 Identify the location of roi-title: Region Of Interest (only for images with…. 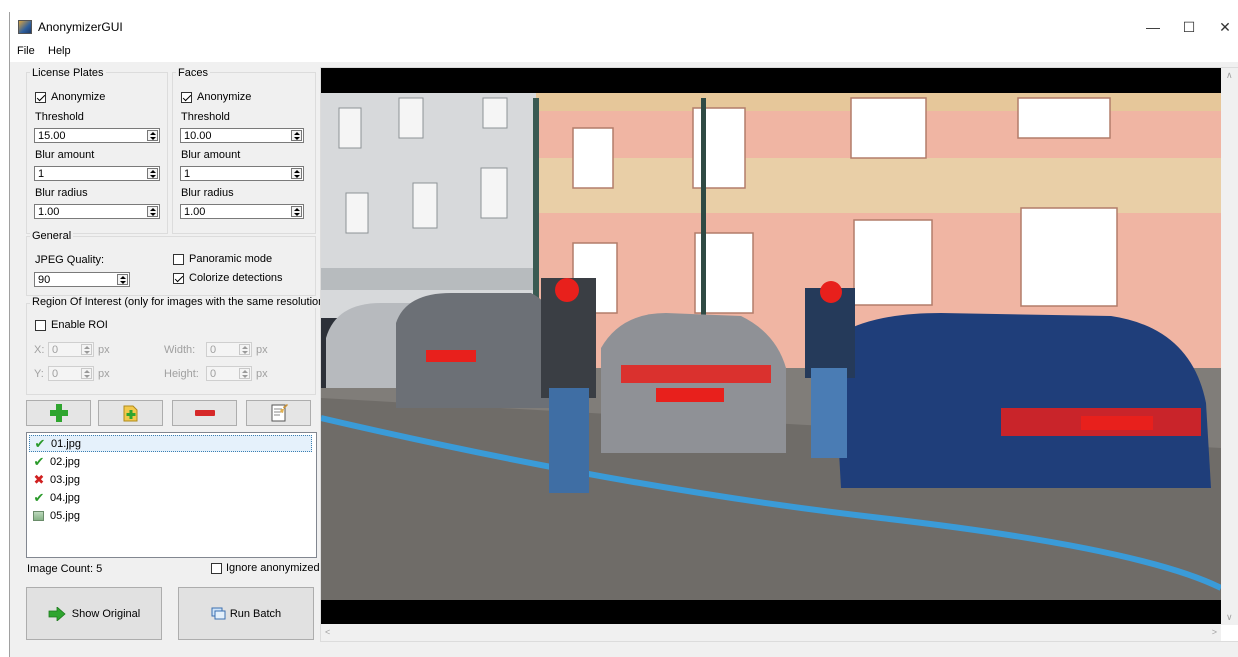
(181, 302).